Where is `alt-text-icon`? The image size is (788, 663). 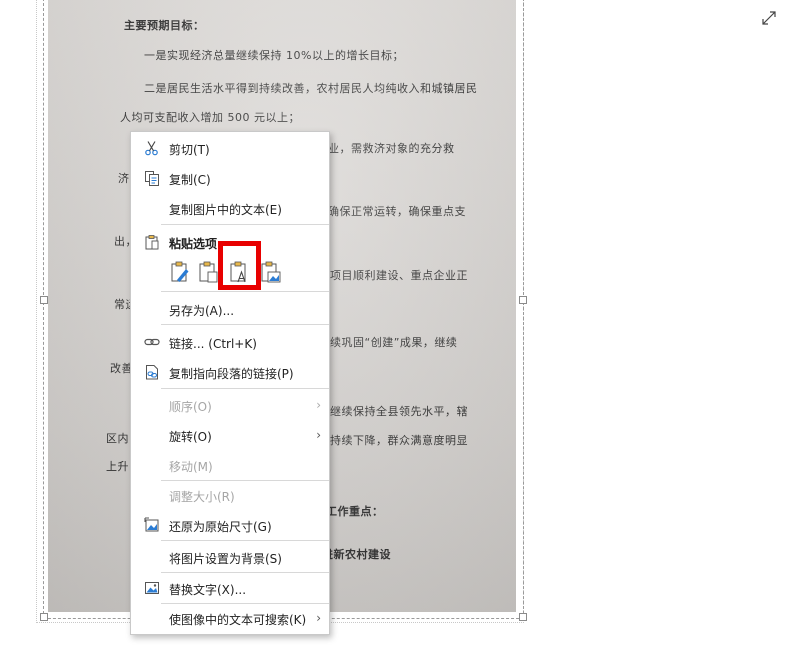 alt-text-icon is located at coordinates (152, 588).